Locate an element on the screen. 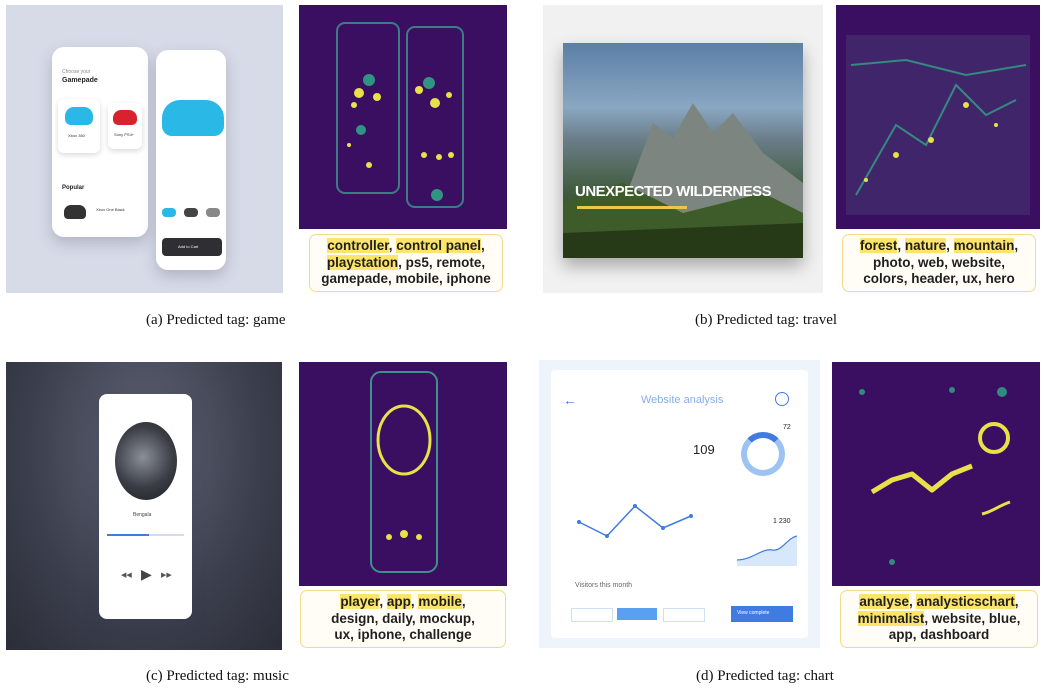 This screenshot has width=1044, height=691. card-ps4: Sony PS4+ is located at coordinates (125, 126).